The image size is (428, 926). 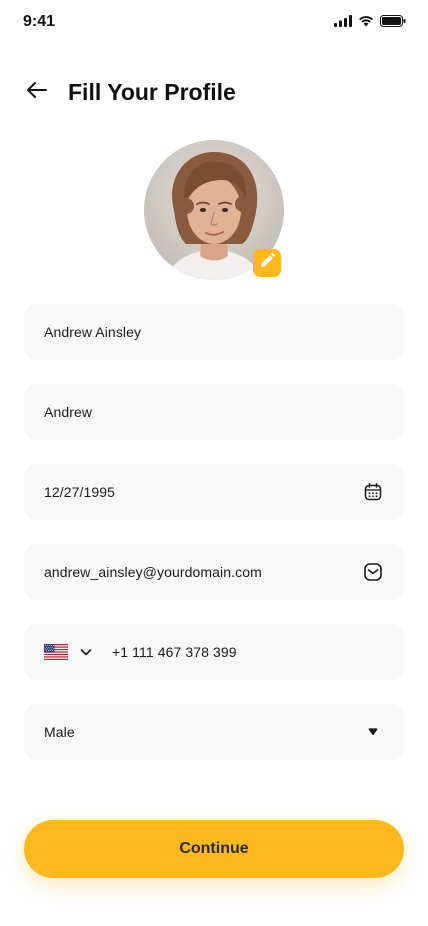 I want to click on email-value: andrew_ainsley@yourdomain.com, so click(x=153, y=572).